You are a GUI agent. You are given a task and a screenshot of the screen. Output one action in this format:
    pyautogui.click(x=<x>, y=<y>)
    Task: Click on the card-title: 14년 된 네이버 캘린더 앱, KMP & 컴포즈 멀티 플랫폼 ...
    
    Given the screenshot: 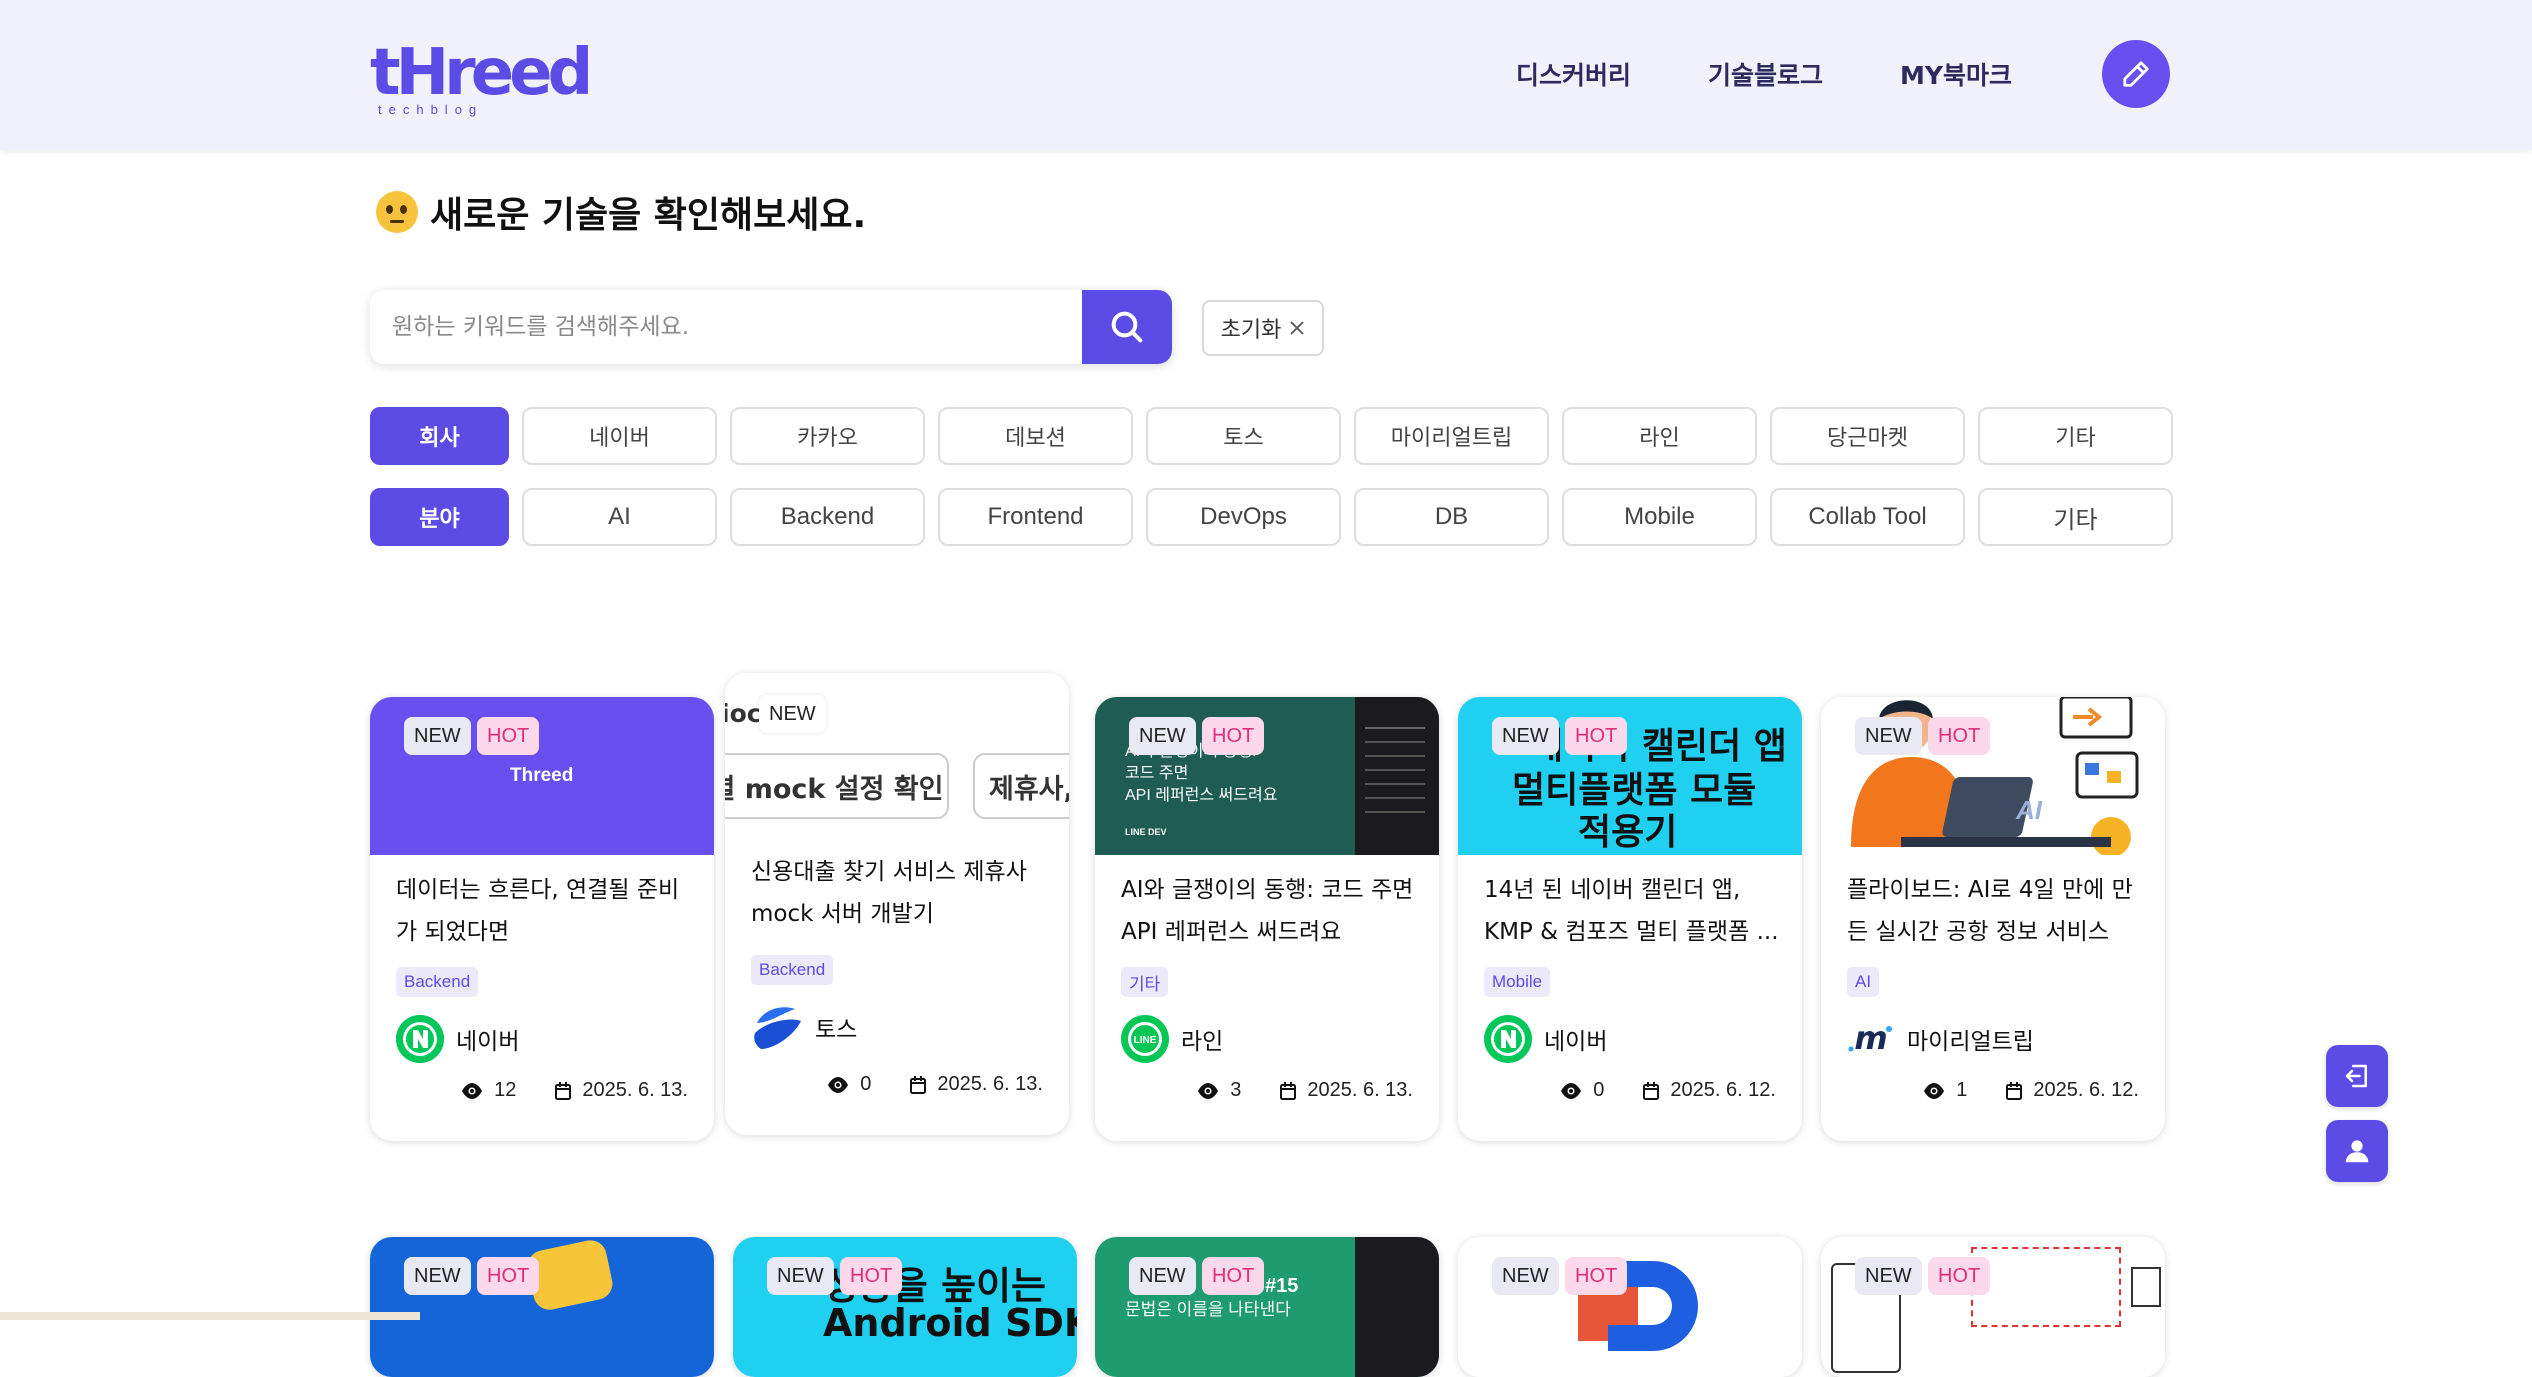 What is the action you would take?
    pyautogui.click(x=1632, y=911)
    